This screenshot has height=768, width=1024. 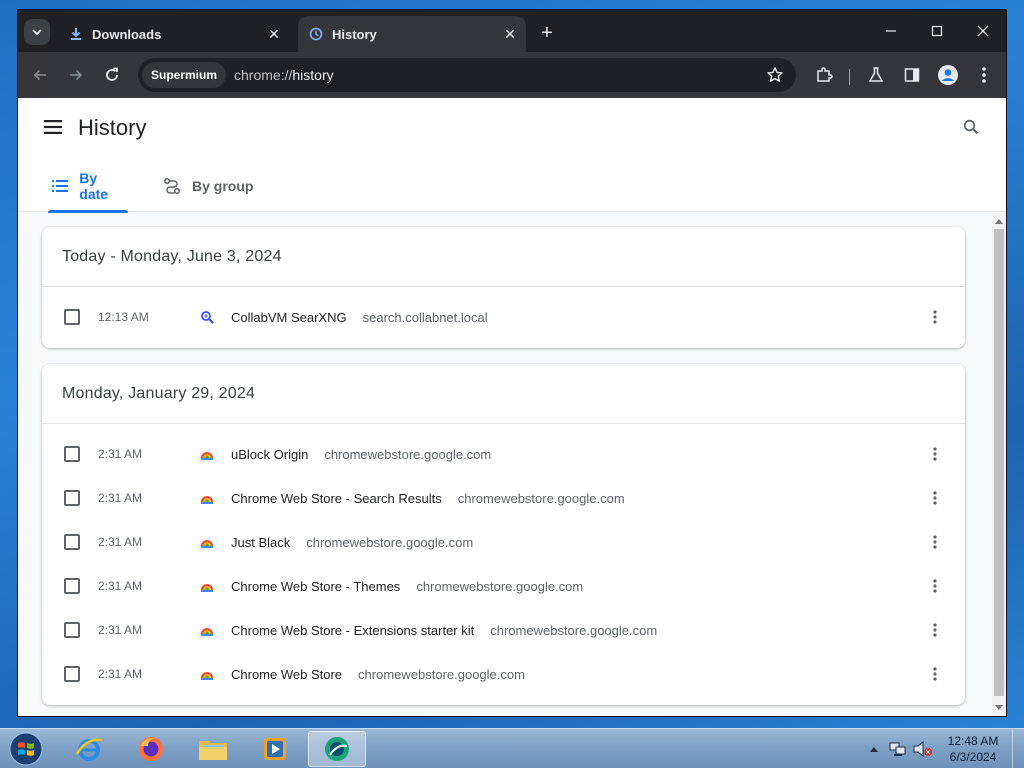 I want to click on url-path: history, so click(x=313, y=75).